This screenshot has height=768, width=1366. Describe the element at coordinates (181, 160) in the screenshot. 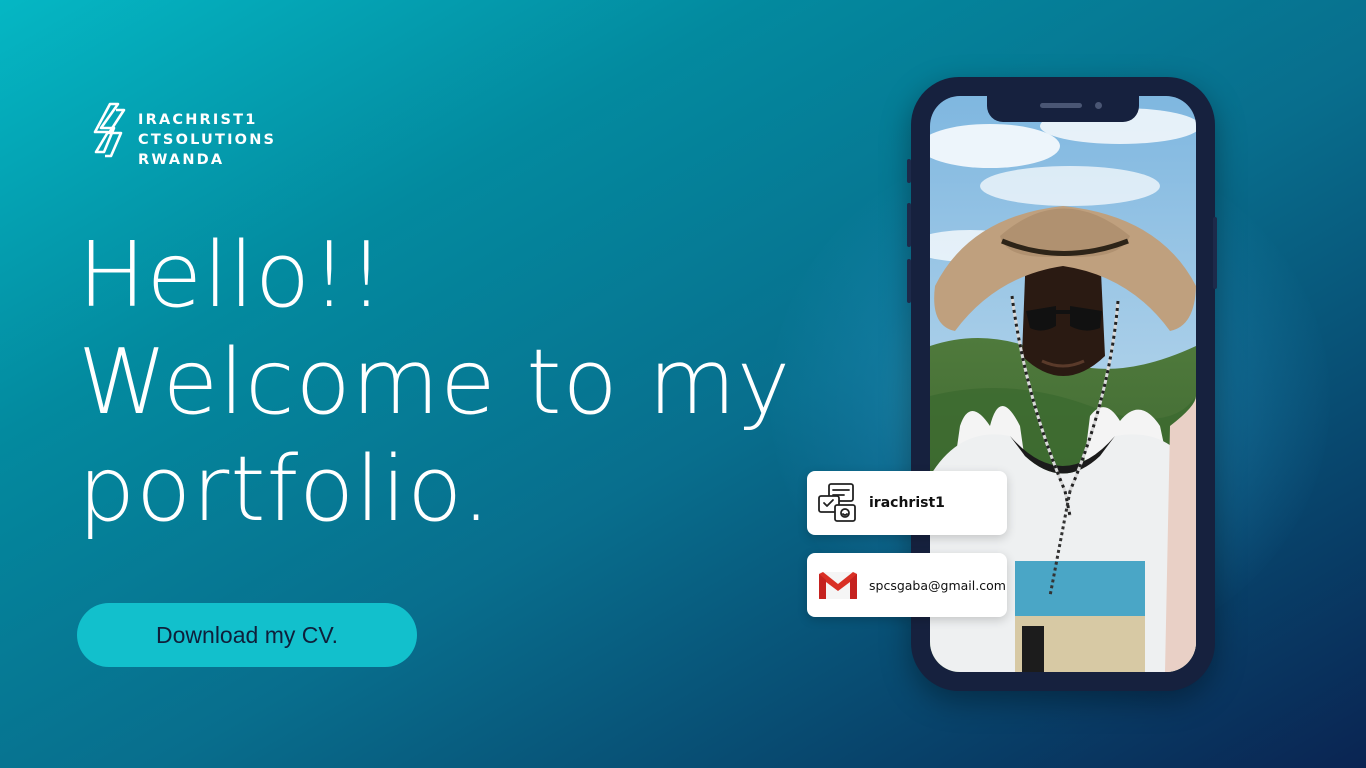

I see `brand-name-line: RWANDA` at that location.